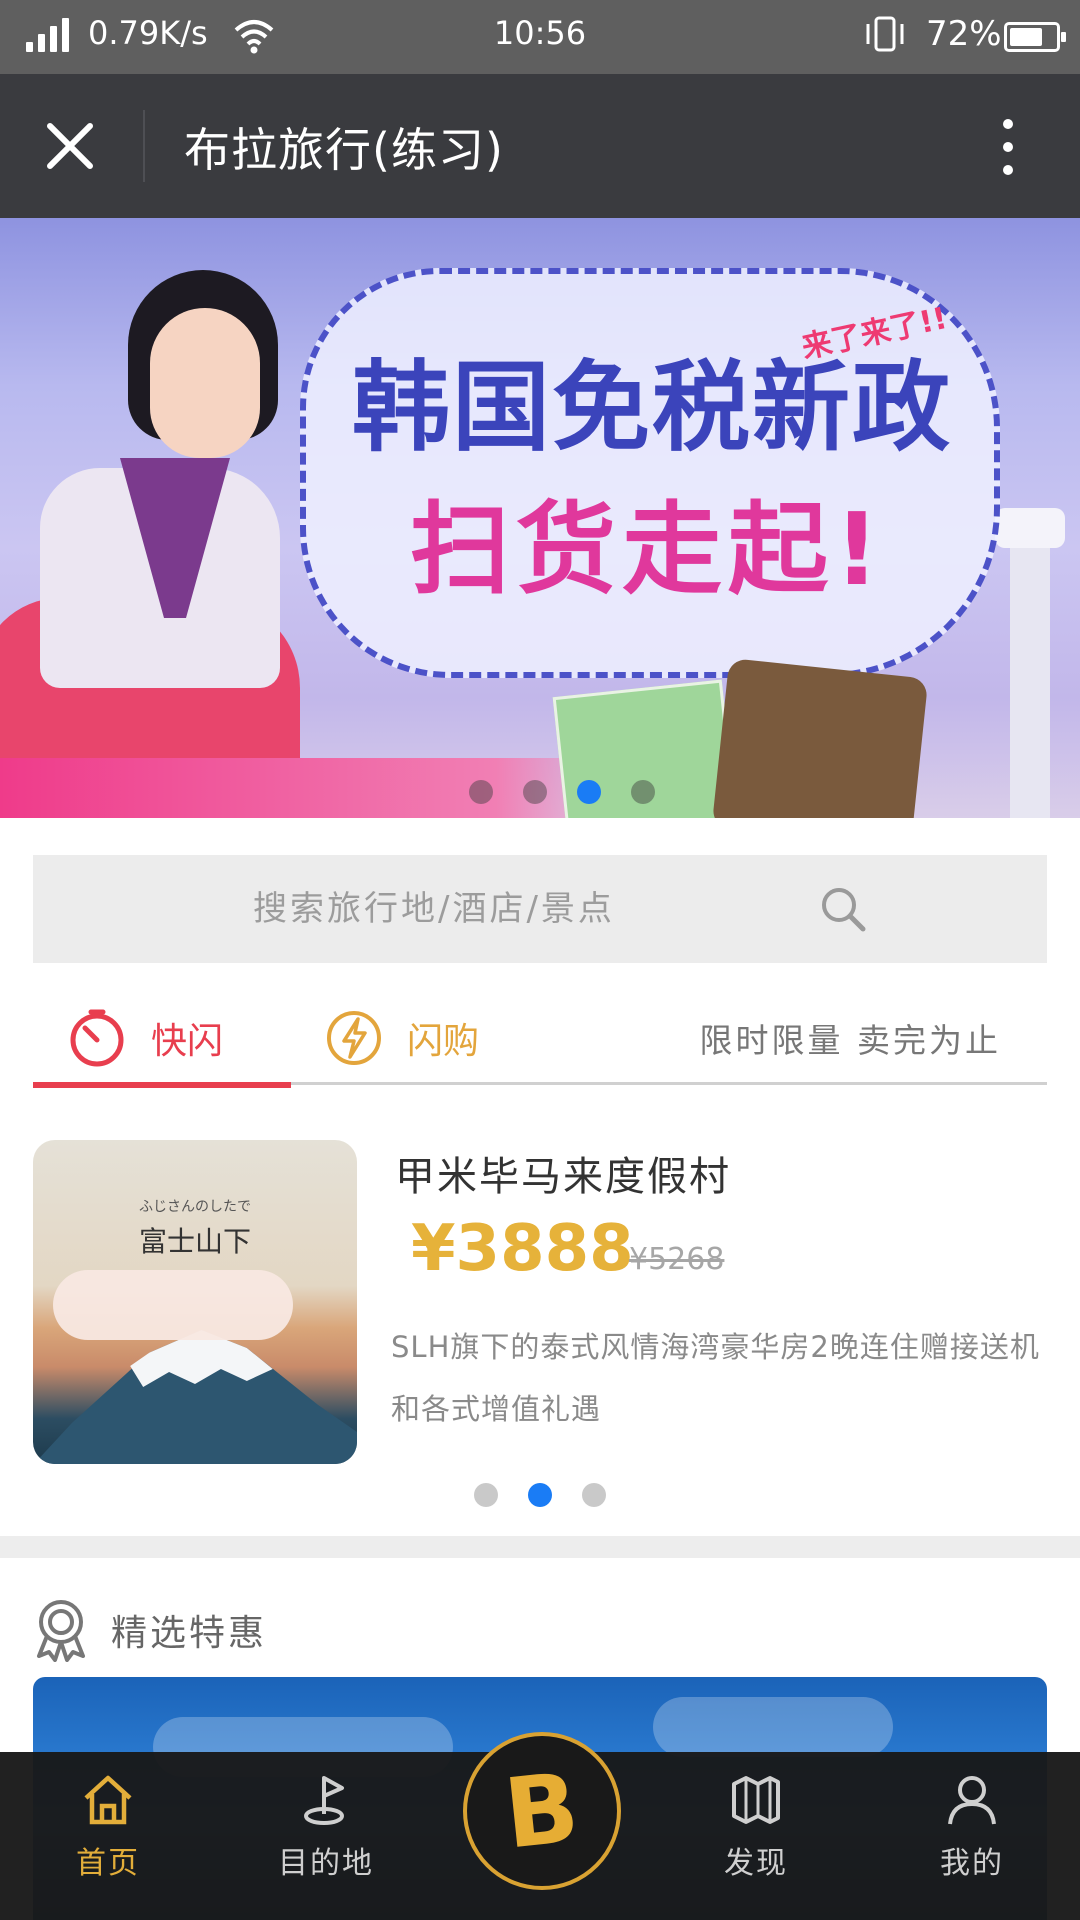  What do you see at coordinates (756, 1863) in the screenshot?
I see `nav-discover-label: 发现` at bounding box center [756, 1863].